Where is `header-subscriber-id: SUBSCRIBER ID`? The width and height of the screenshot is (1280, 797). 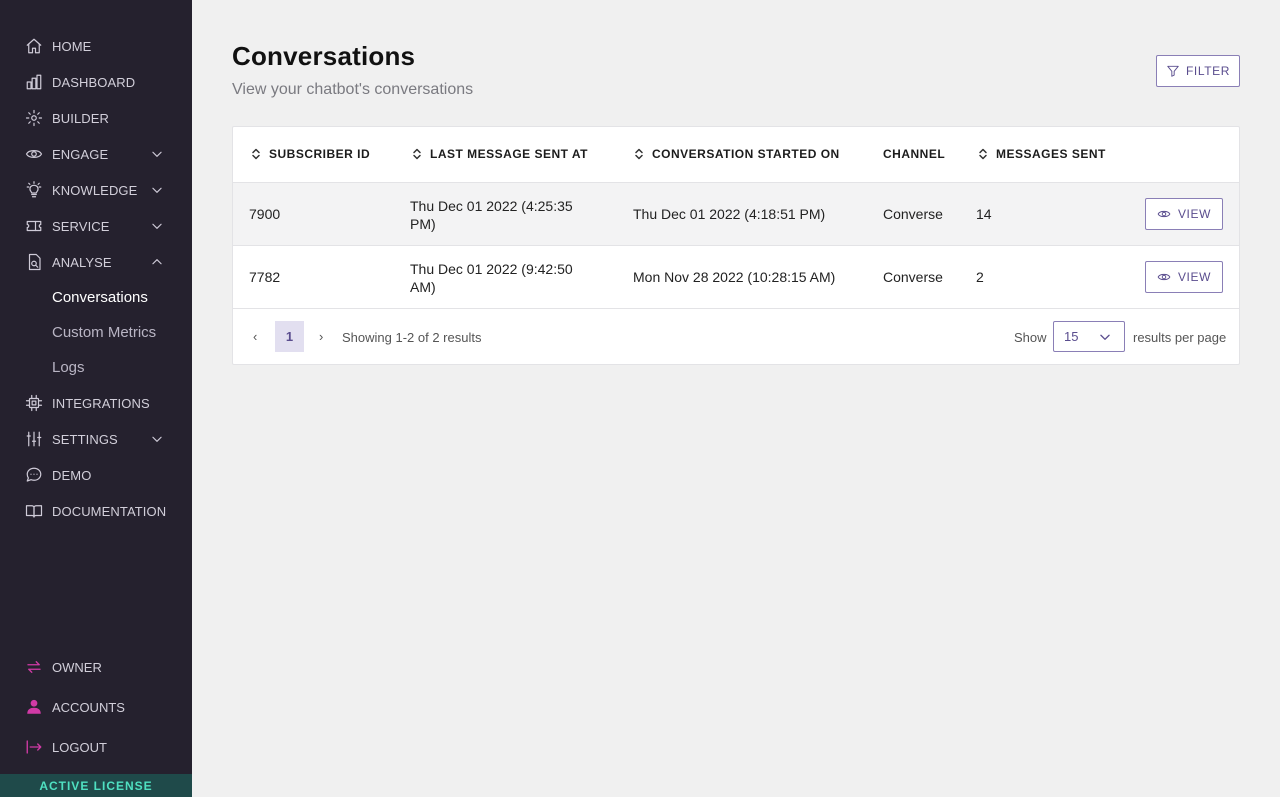 header-subscriber-id: SUBSCRIBER ID is located at coordinates (310, 154).